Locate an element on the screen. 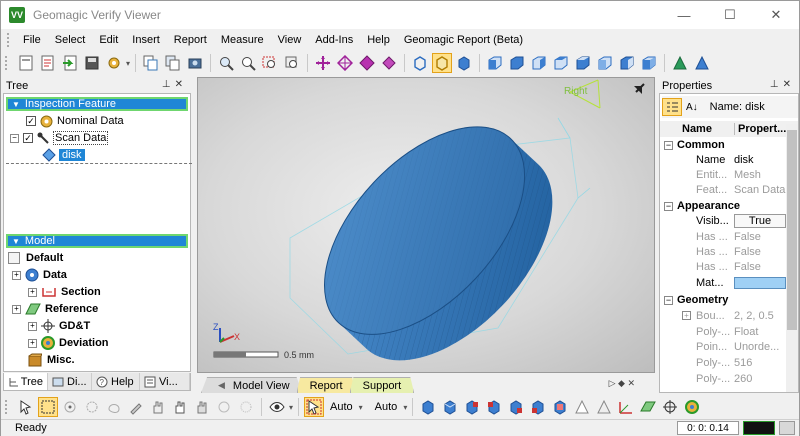 The width and height of the screenshot is (800, 436). categorized-icon is located at coordinates (672, 107).